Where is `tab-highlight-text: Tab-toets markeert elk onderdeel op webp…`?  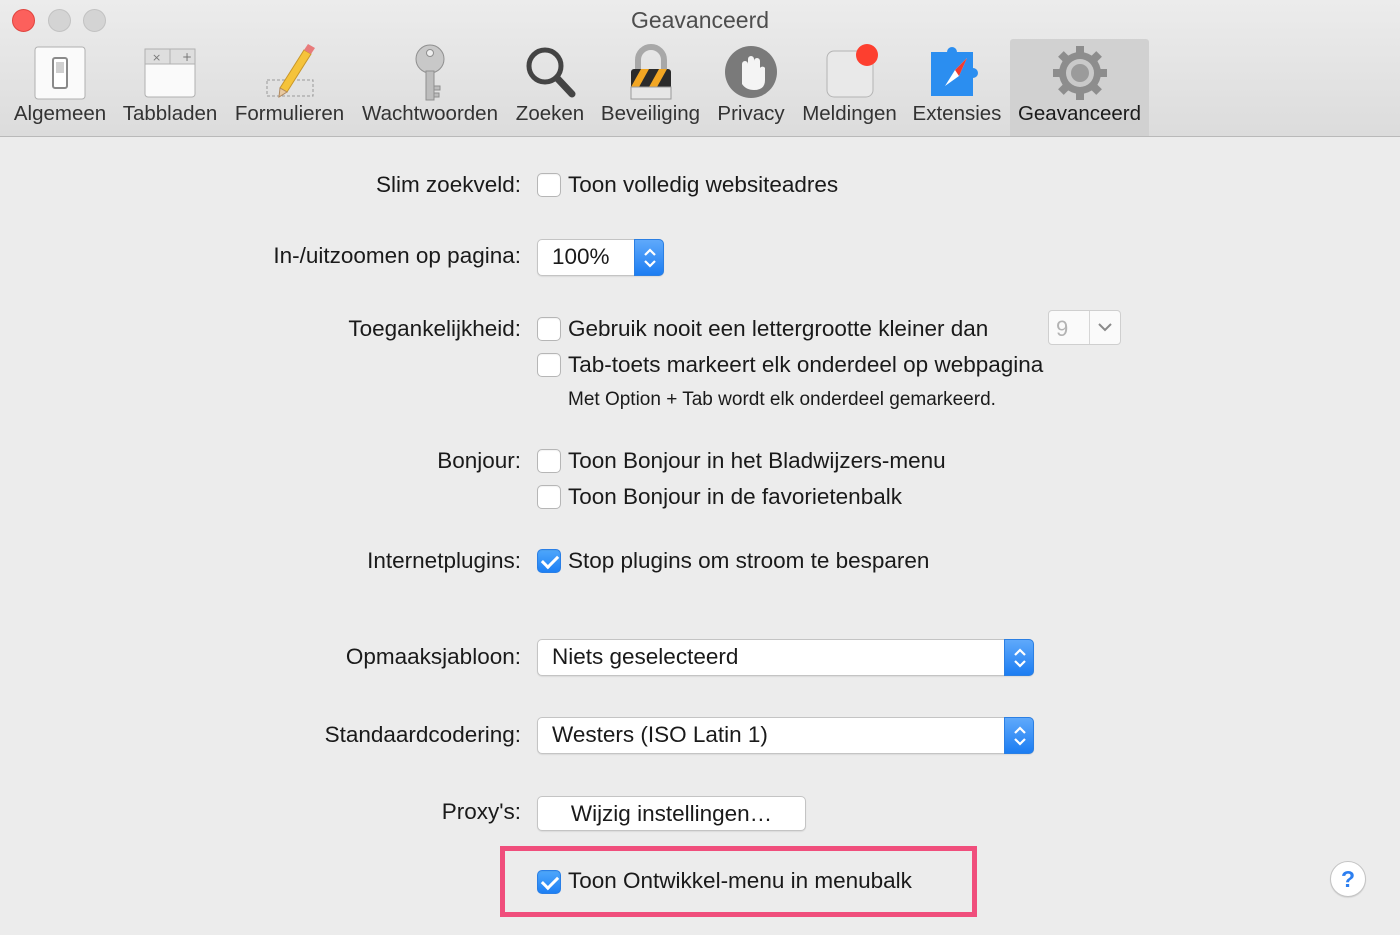
tab-highlight-text: Tab-toets markeert elk onderdeel op webp… is located at coordinates (806, 364).